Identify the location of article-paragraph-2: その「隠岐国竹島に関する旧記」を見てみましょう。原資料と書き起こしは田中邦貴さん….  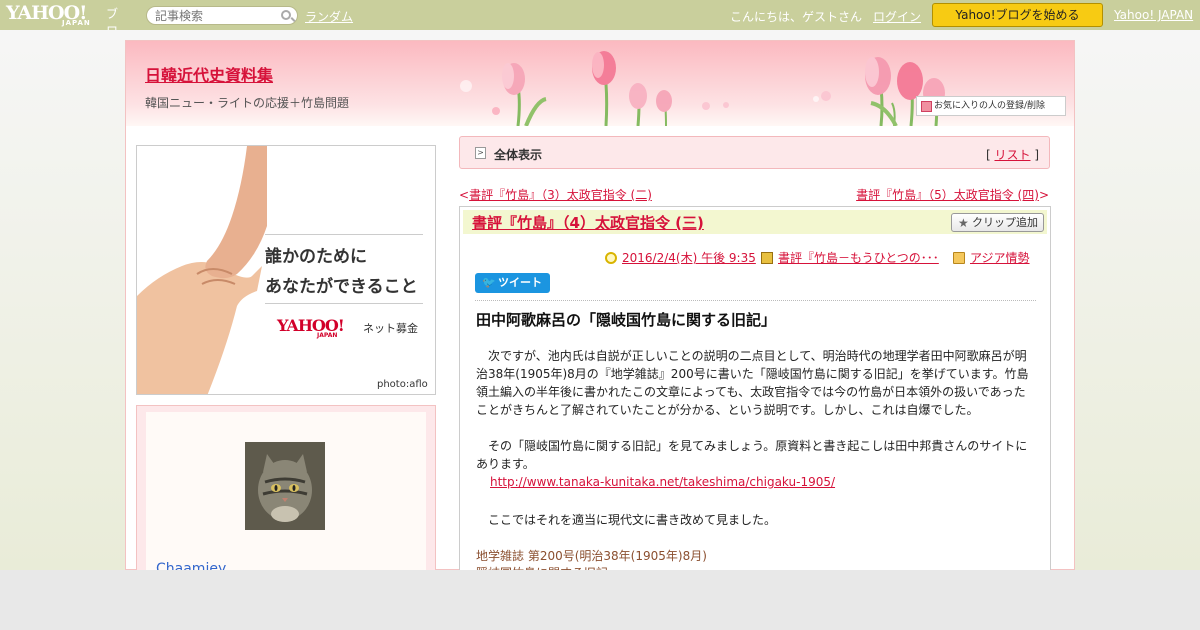
(752, 455).